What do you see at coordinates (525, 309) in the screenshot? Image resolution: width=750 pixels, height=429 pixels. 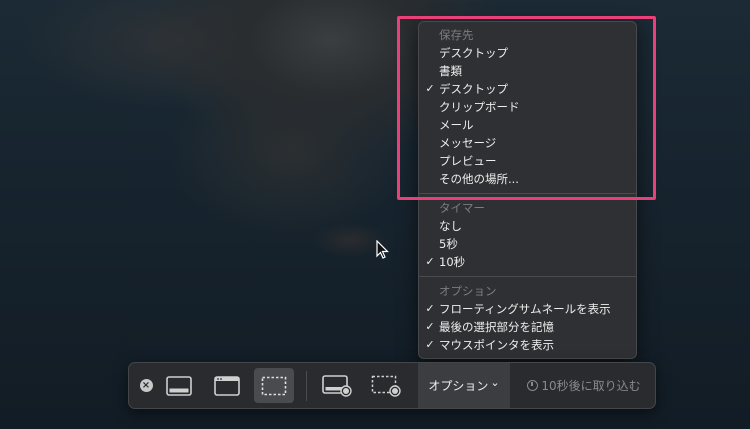 I see `menu-item-label: フローティングサムネールを表示` at bounding box center [525, 309].